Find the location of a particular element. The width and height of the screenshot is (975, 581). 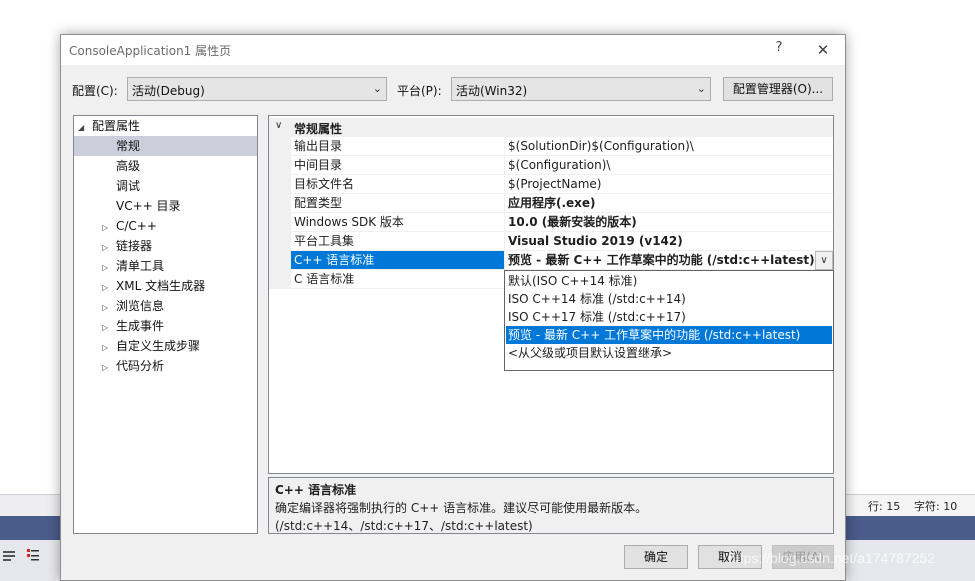

category-general-properties: ∨ 常规属性 is located at coordinates (551, 127).